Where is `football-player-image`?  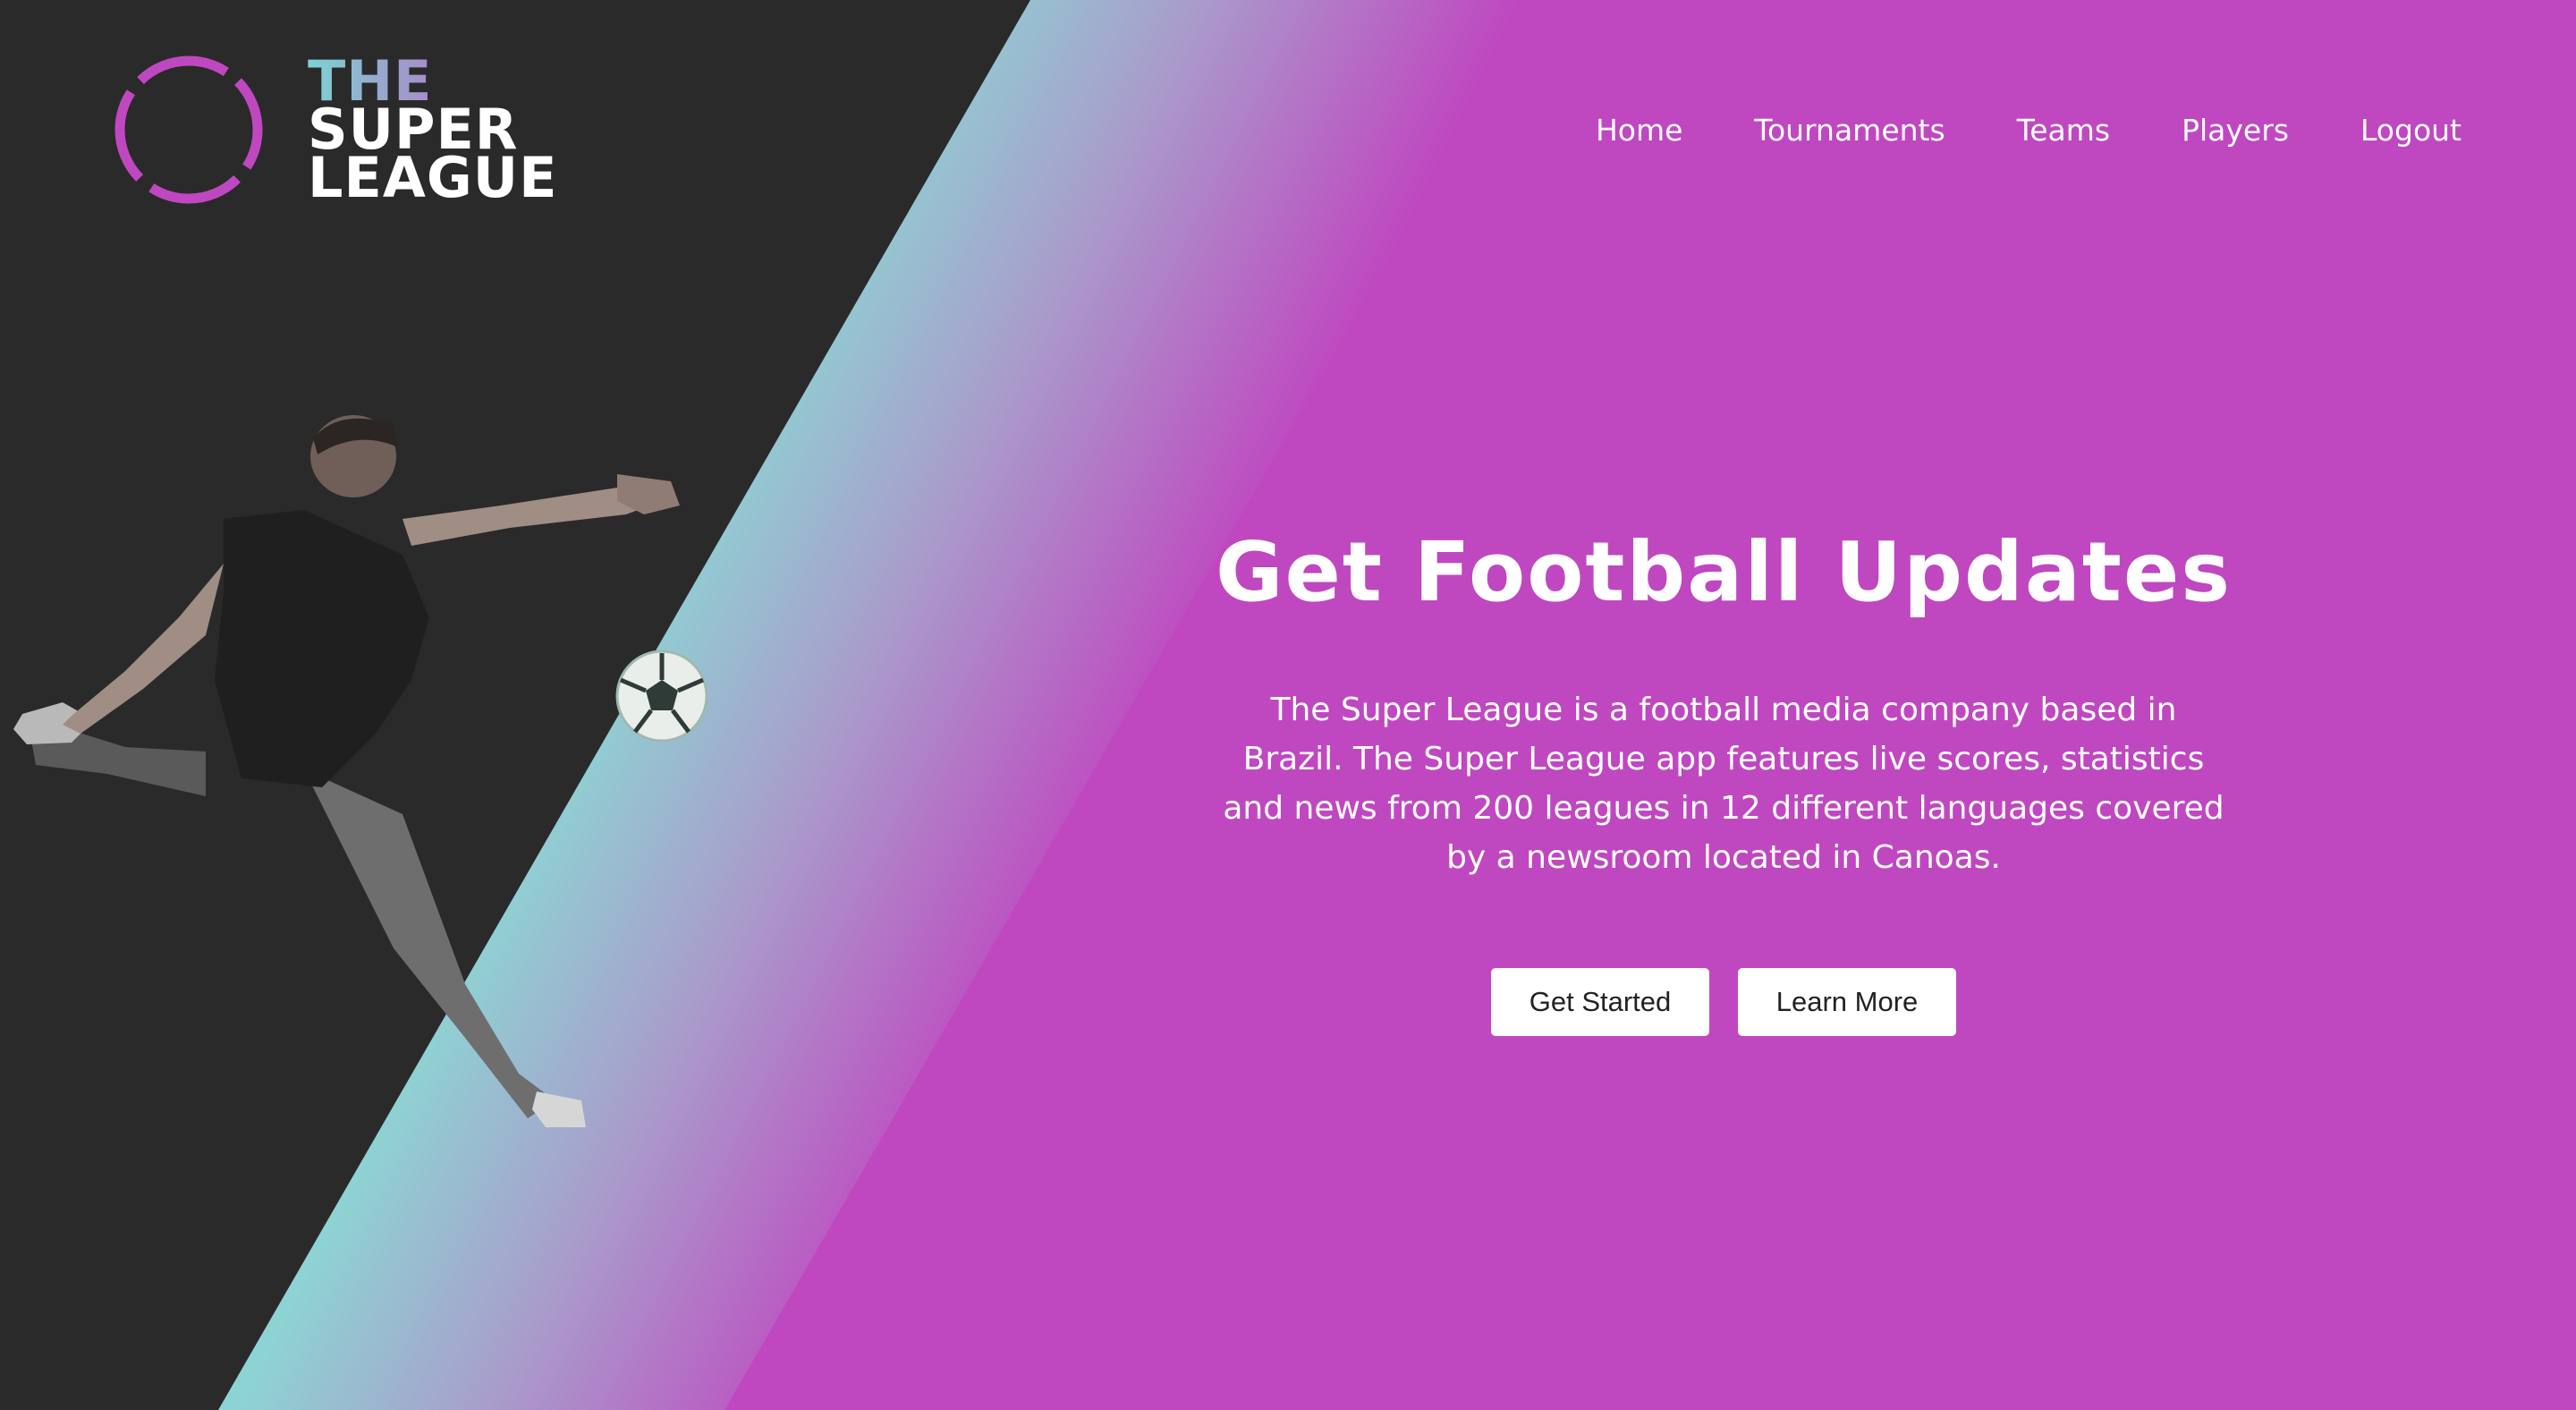
football-player-image is located at coordinates (360, 771).